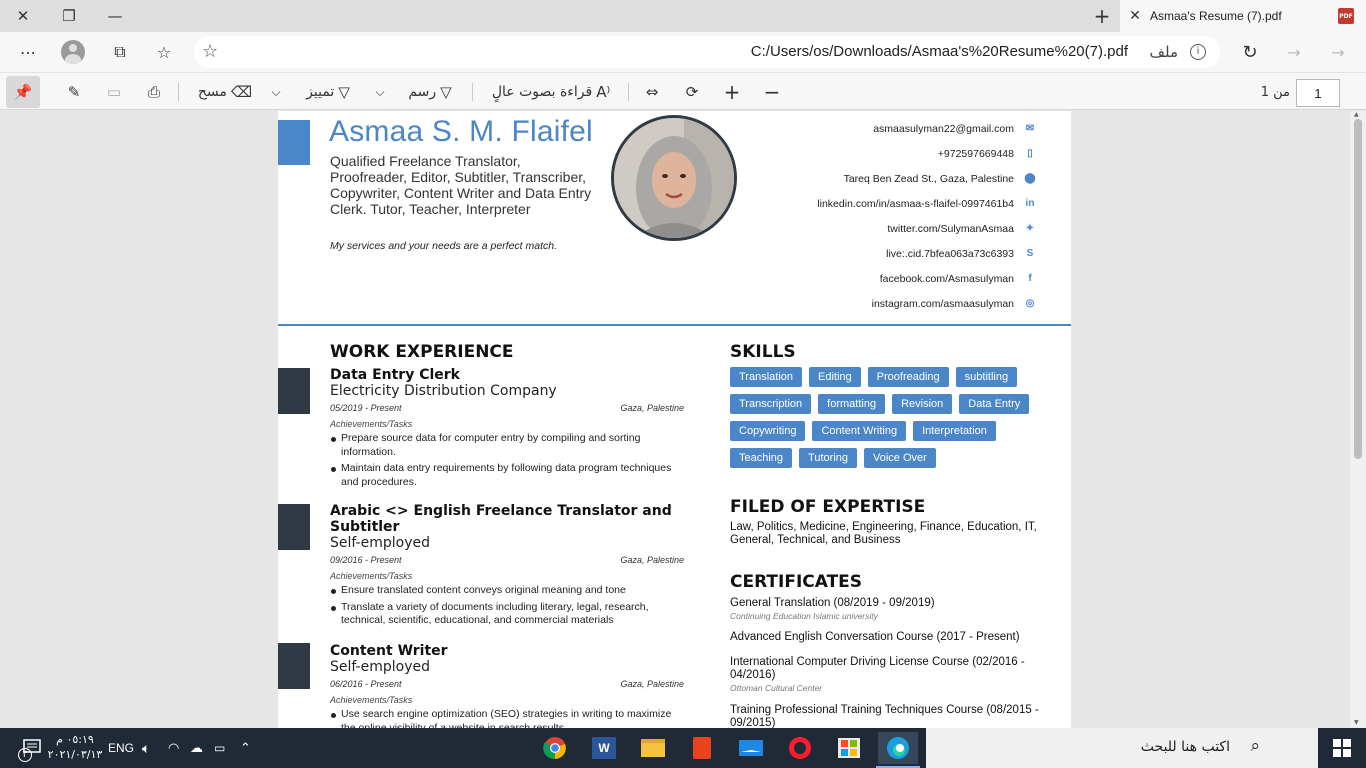 This screenshot has height=768, width=1366. I want to click on opera-app-icon, so click(800, 748).